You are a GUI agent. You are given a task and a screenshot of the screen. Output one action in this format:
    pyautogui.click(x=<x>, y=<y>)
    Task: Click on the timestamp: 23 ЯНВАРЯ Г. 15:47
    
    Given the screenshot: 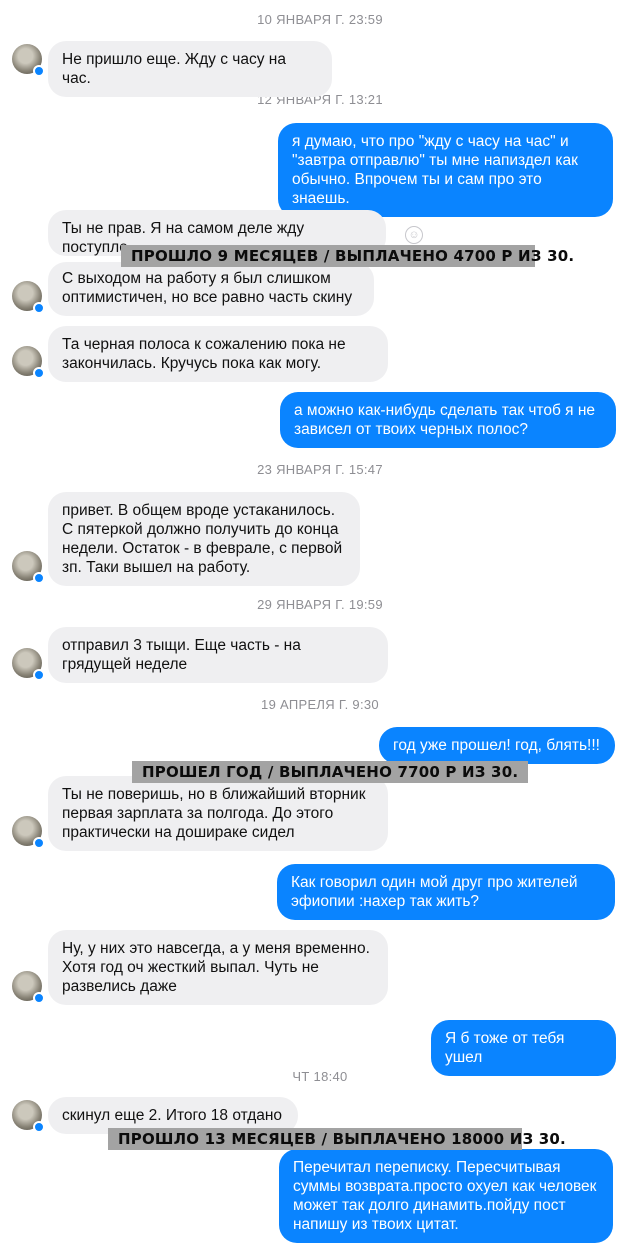 What is the action you would take?
    pyautogui.click(x=320, y=469)
    